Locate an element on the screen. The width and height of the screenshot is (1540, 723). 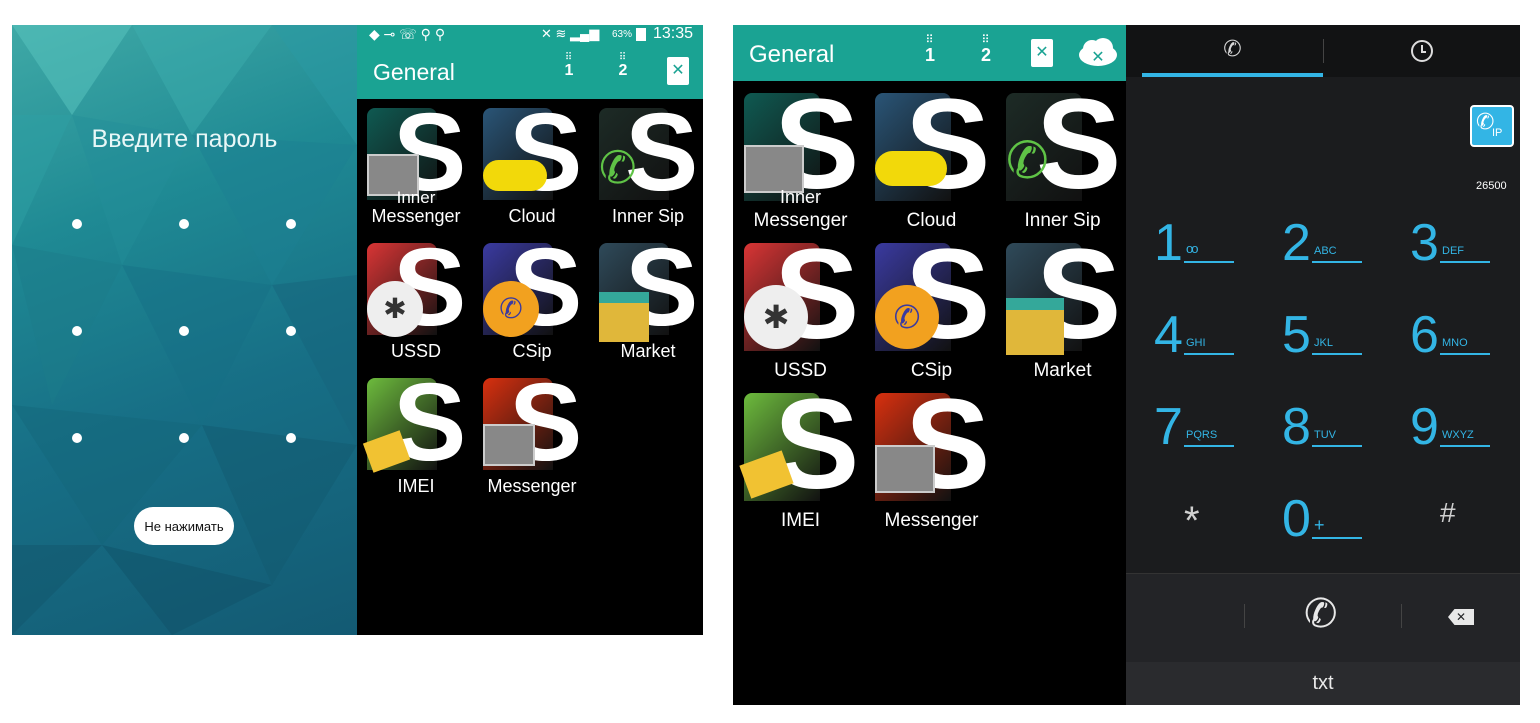
dial-key-letters: MNO is located at coordinates (1455, 343).